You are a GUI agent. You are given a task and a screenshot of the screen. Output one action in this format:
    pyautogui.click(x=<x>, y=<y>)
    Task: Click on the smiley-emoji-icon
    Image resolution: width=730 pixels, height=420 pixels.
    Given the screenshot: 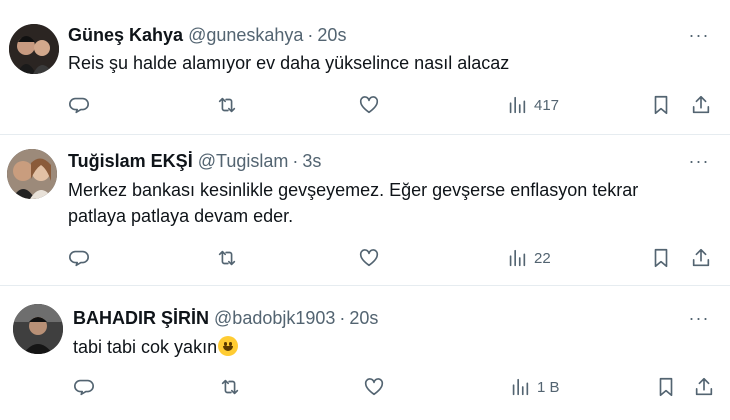 What is the action you would take?
    pyautogui.click(x=228, y=346)
    